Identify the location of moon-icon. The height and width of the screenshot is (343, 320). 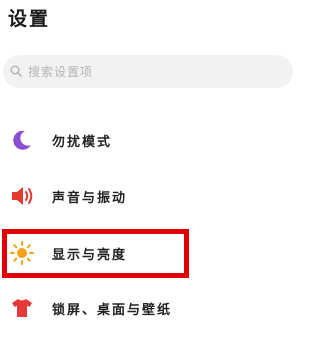
(22, 140).